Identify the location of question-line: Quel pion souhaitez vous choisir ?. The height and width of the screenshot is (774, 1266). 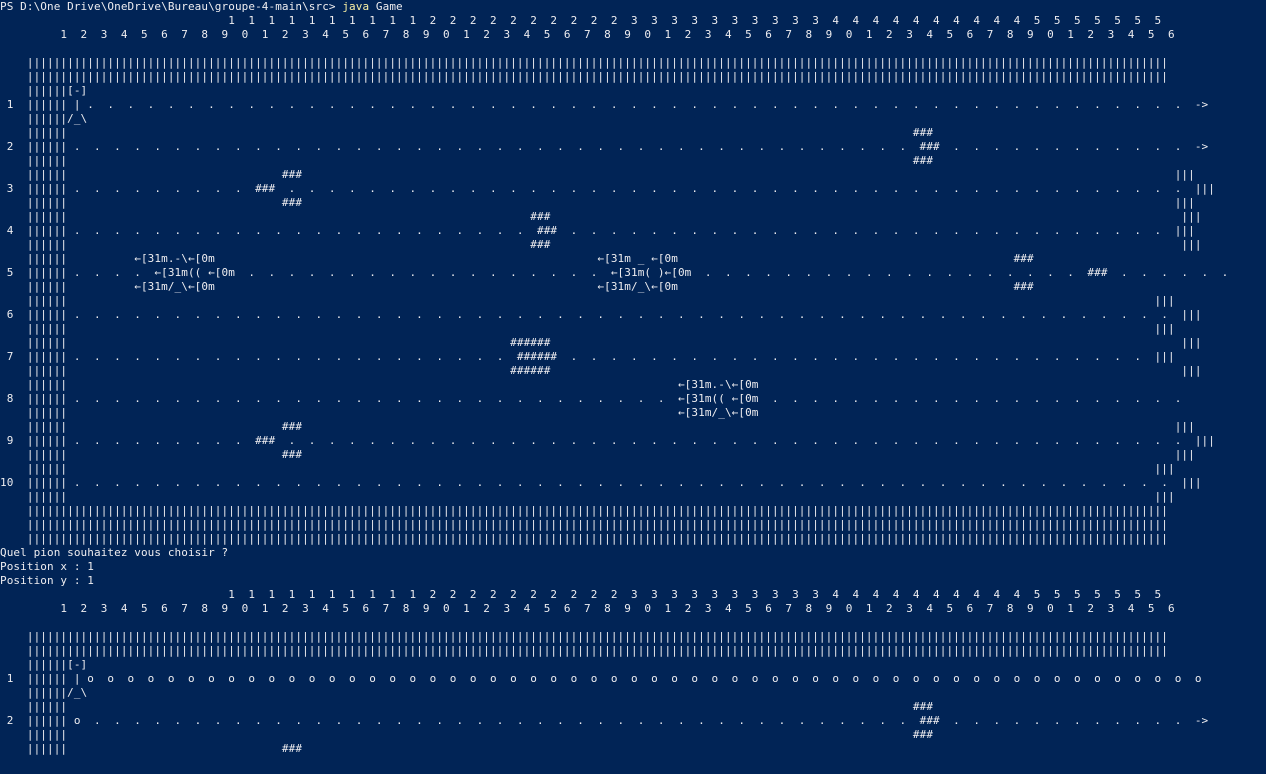
(114, 552).